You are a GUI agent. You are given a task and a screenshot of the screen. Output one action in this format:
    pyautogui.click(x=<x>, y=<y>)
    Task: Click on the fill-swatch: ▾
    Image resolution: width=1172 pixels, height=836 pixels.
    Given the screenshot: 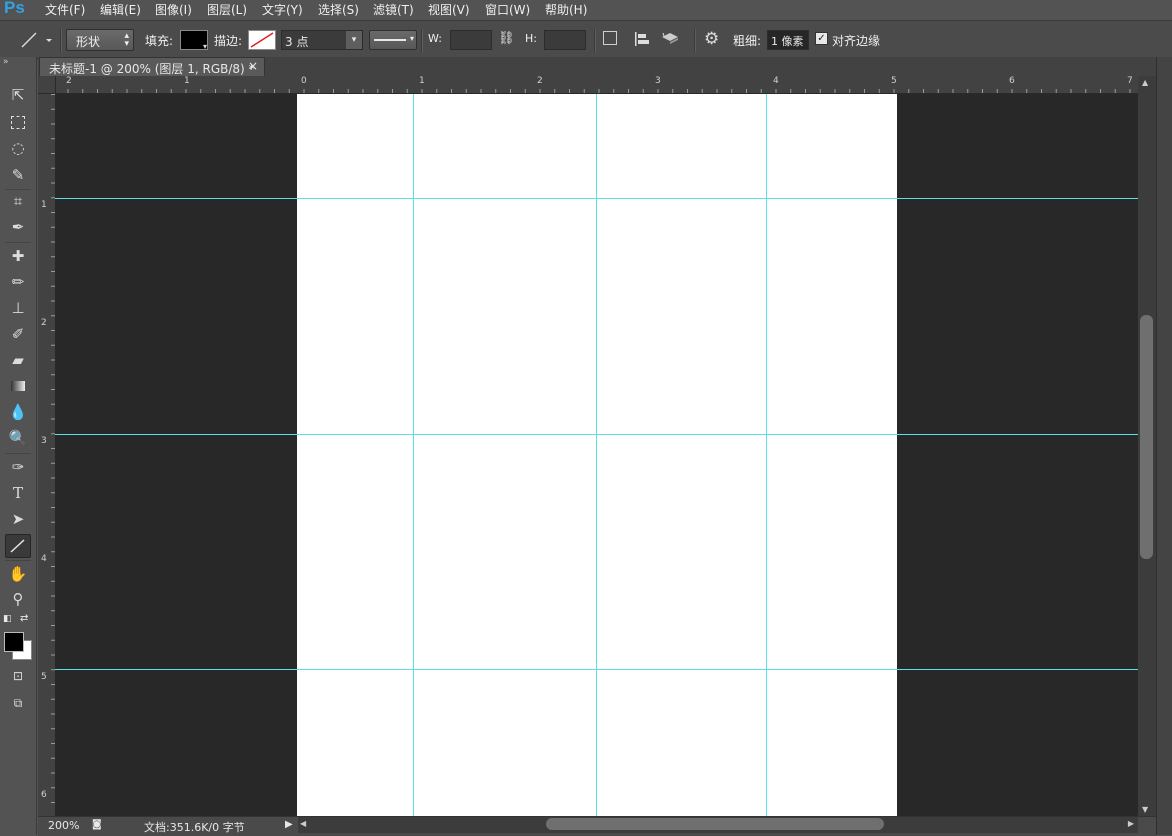 What is the action you would take?
    pyautogui.click(x=194, y=40)
    